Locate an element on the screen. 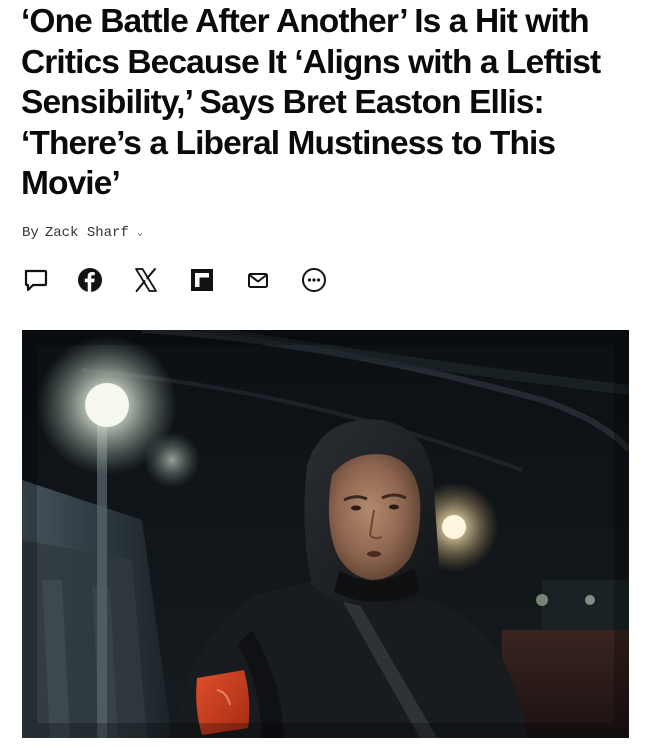  flipboard-icon is located at coordinates (202, 280).